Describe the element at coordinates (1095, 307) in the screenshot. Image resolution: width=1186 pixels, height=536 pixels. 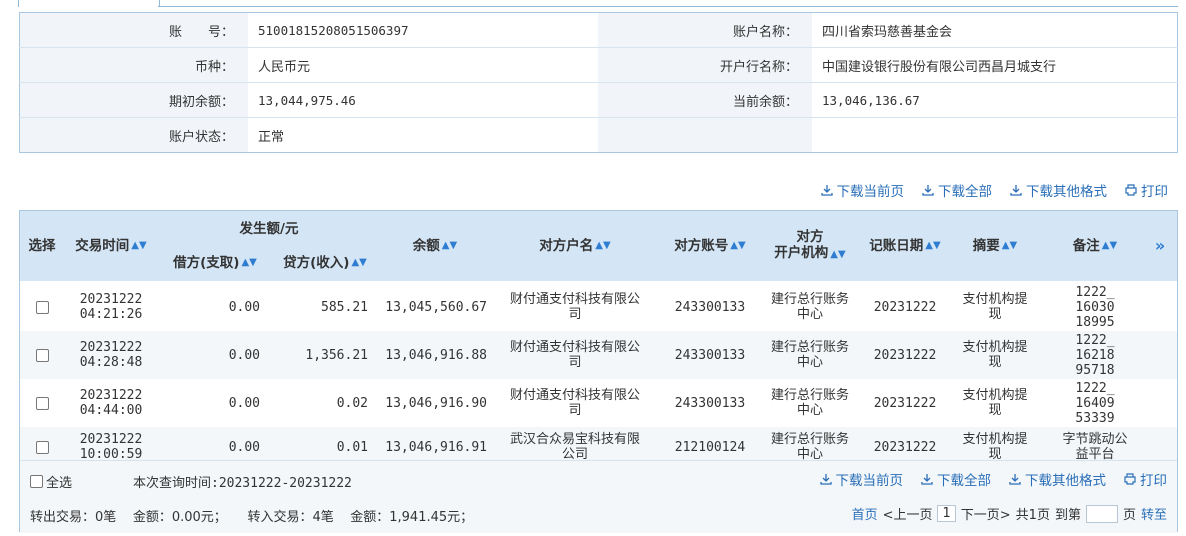
I see `cell-remark: 16030` at that location.